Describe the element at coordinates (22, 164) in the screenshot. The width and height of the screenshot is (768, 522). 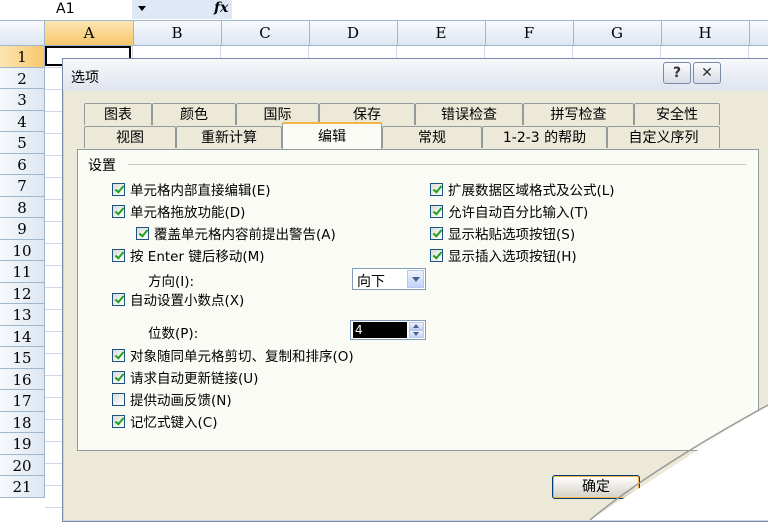
I see `row-header-6: 6` at that location.